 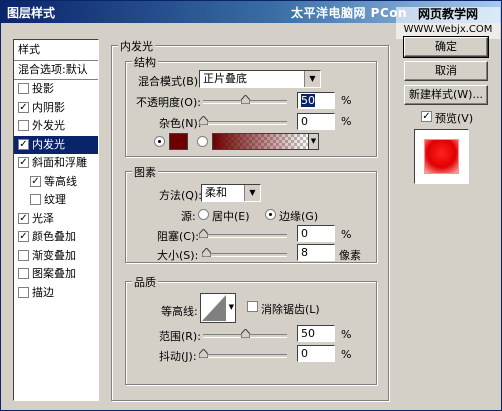 What do you see at coordinates (426, 116) in the screenshot?
I see `preview-checkbox: ✓` at bounding box center [426, 116].